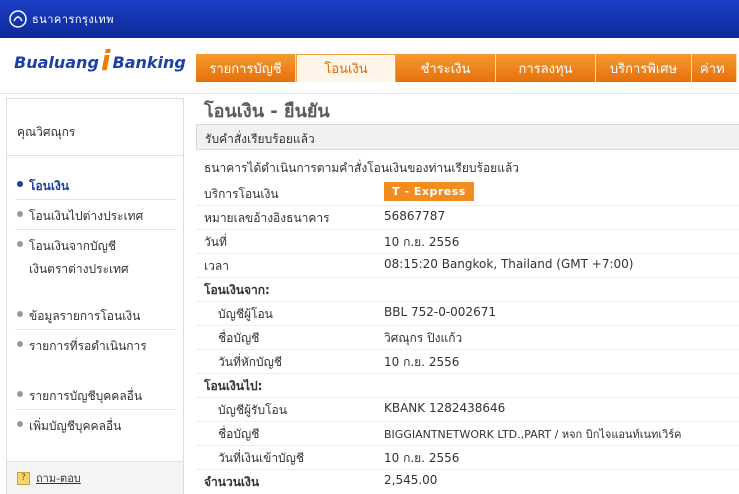 The width and height of the screenshot is (739, 494). Describe the element at coordinates (267, 218) in the screenshot. I see `detail-label: หมายเลขอ้างอิงธนาคาร` at that location.